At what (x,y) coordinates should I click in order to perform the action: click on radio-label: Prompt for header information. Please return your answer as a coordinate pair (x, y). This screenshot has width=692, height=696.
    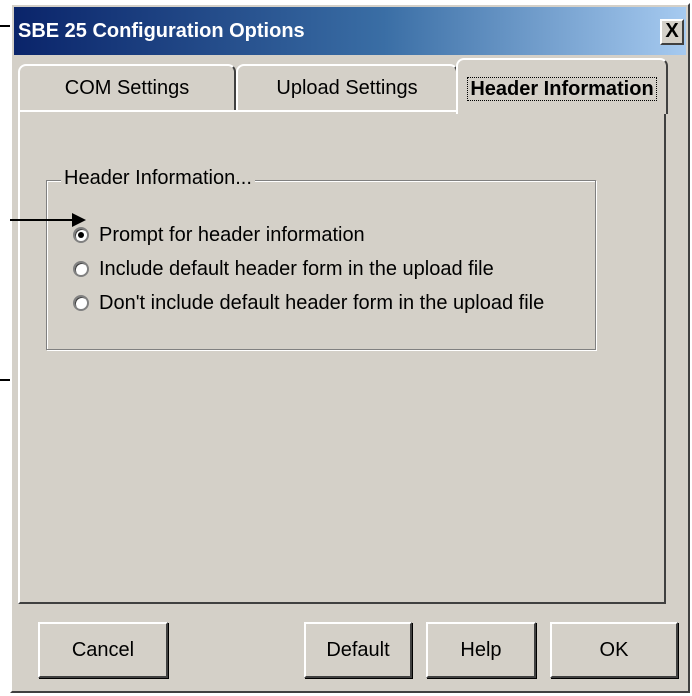
    Looking at the image, I should click on (232, 234).